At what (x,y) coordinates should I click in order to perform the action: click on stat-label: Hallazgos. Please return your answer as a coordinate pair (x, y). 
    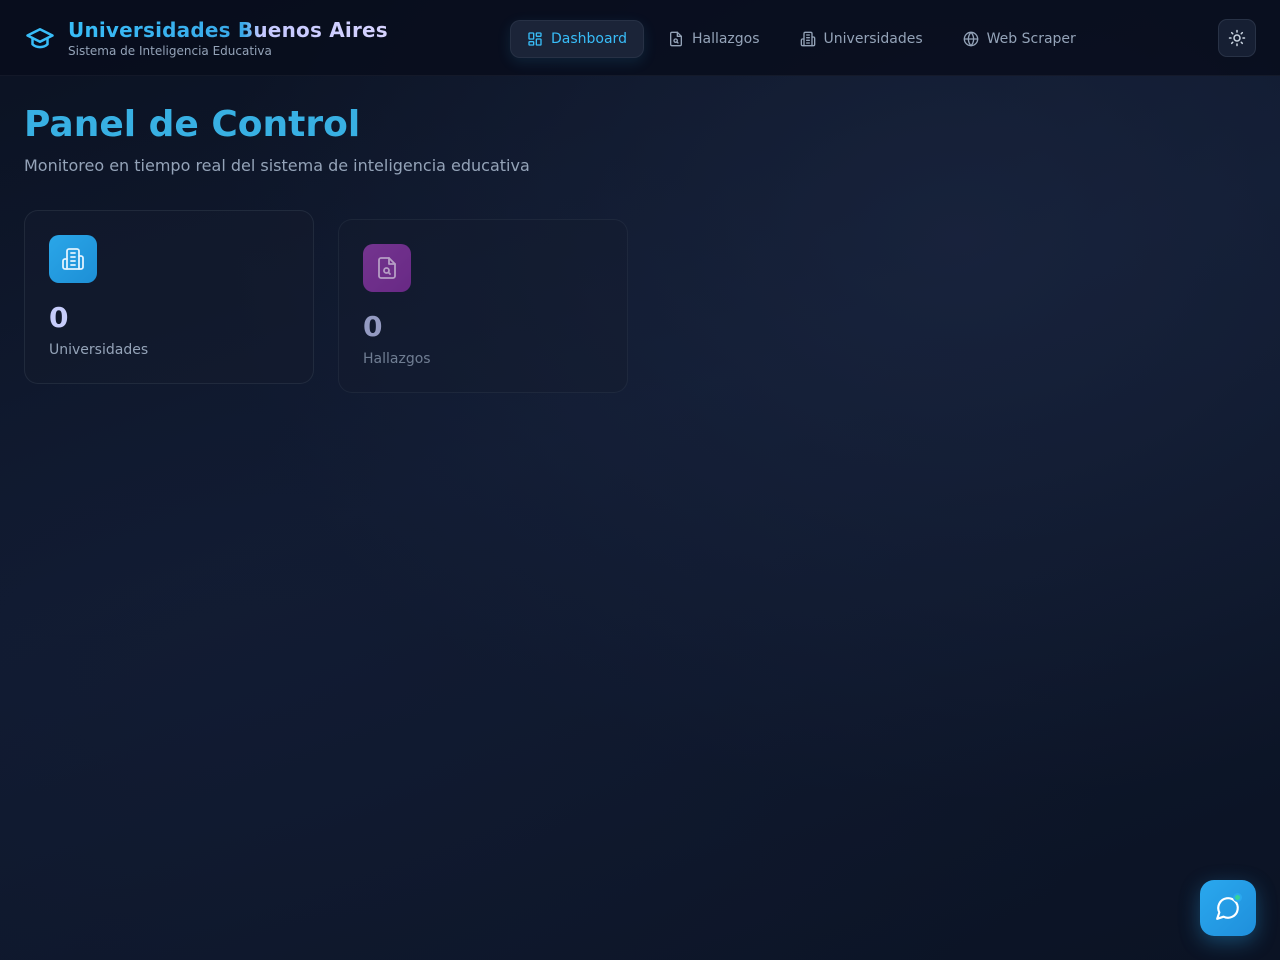
    Looking at the image, I should click on (397, 359).